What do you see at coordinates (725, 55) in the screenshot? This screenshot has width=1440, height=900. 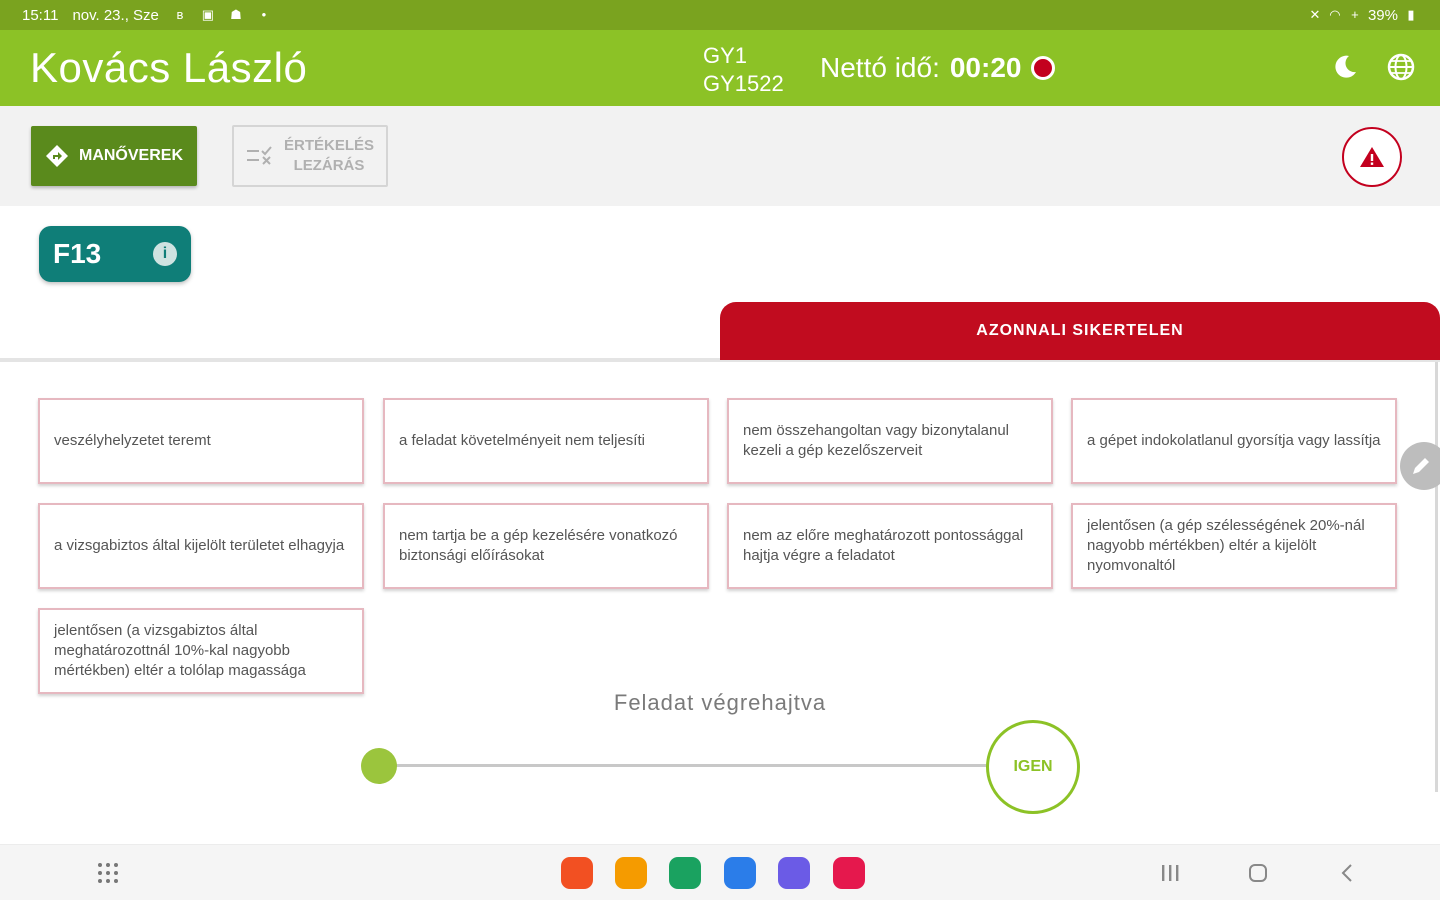 I see `code-line-1: GY1` at bounding box center [725, 55].